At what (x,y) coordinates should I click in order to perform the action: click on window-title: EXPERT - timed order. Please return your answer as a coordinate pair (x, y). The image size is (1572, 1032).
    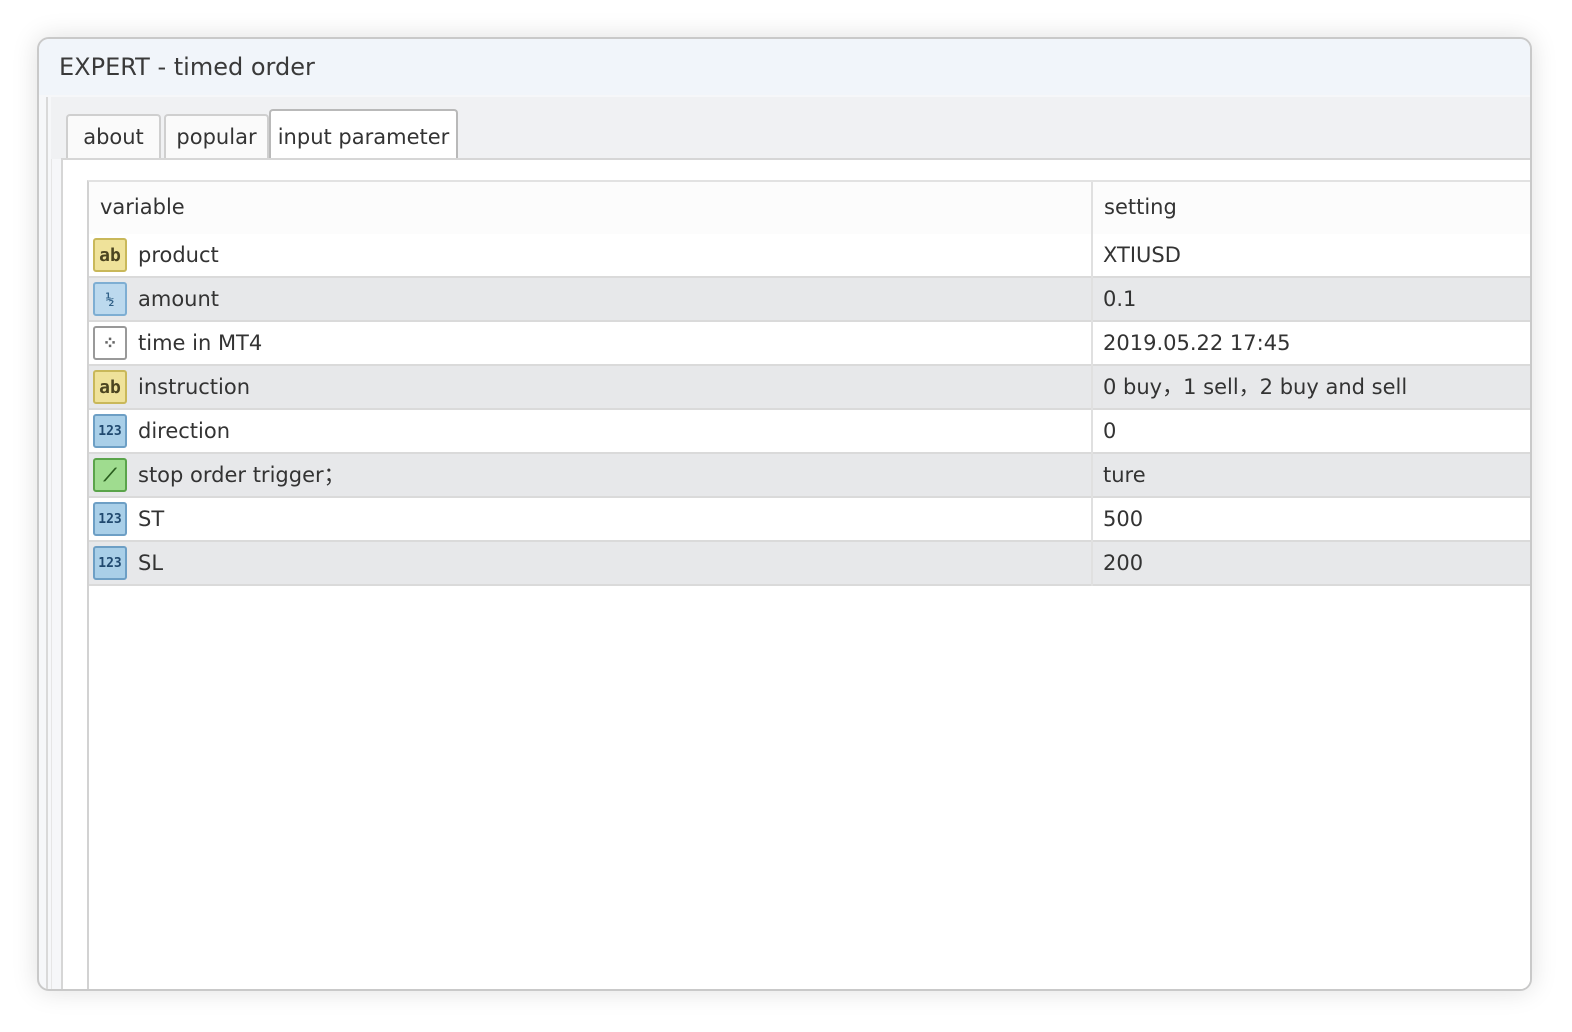
    Looking at the image, I should click on (784, 67).